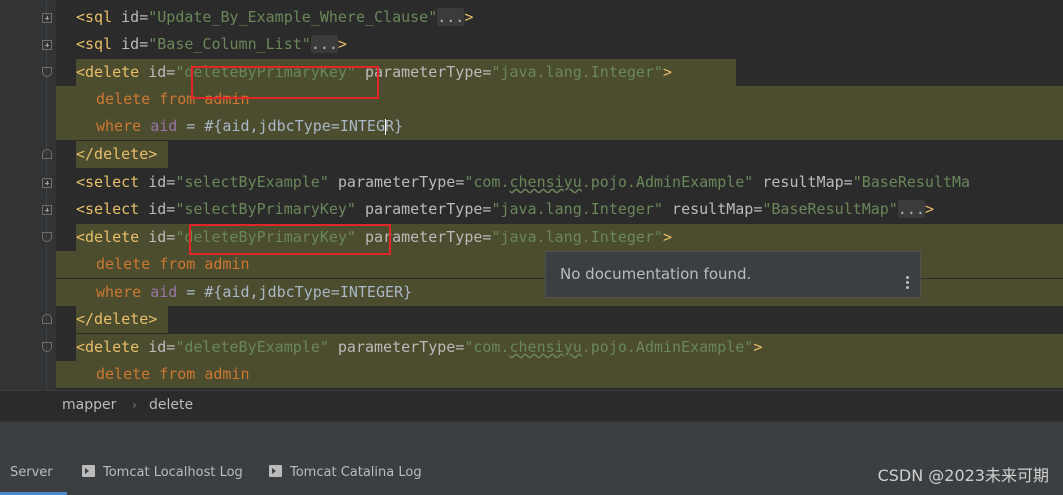  Describe the element at coordinates (46, 195) in the screenshot. I see `gutter-separator` at that location.